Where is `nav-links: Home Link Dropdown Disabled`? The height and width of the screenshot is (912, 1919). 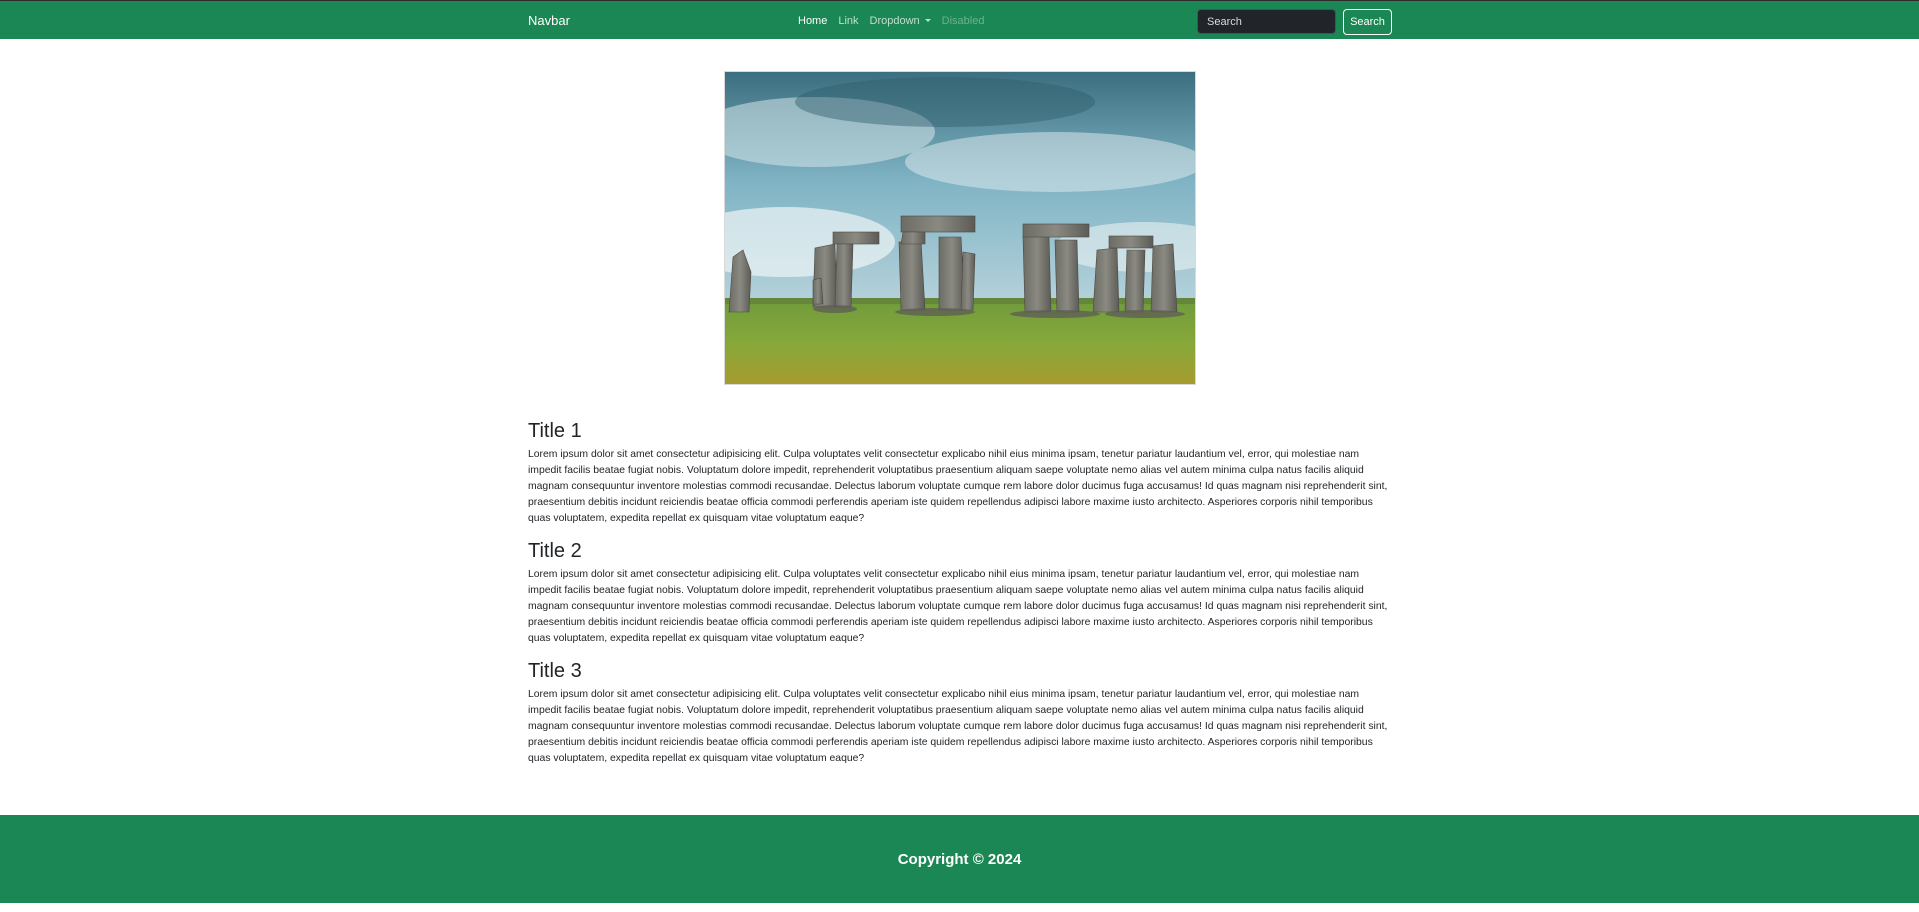 nav-links: Home Link Dropdown Disabled is located at coordinates (891, 21).